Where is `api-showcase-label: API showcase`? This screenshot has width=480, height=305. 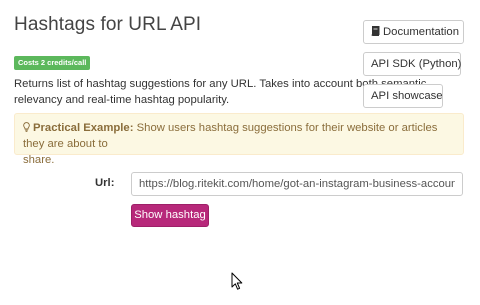 api-showcase-label: API showcase is located at coordinates (407, 96).